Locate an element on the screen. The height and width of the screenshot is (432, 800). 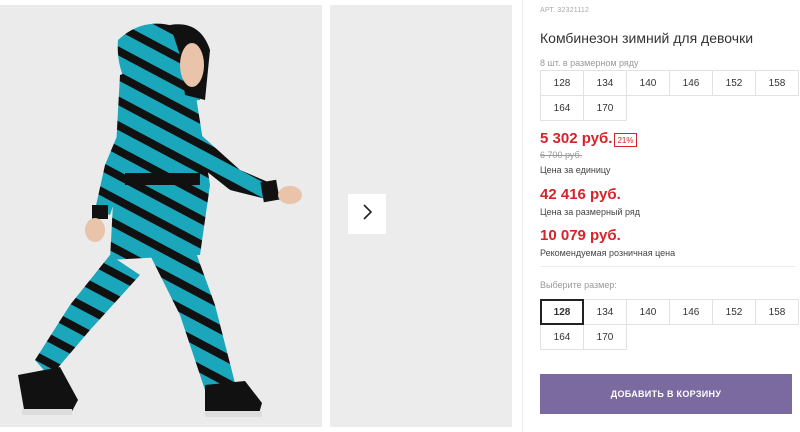
size-row-cell: 164 is located at coordinates (562, 108).